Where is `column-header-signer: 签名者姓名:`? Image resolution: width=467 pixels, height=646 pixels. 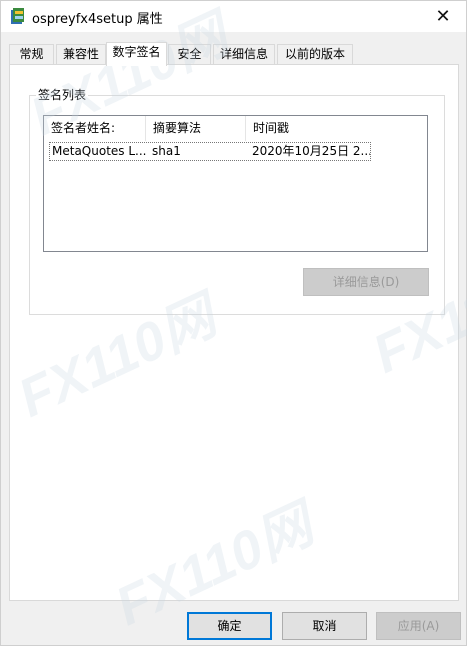 column-header-signer: 签名者姓名: is located at coordinates (95, 128).